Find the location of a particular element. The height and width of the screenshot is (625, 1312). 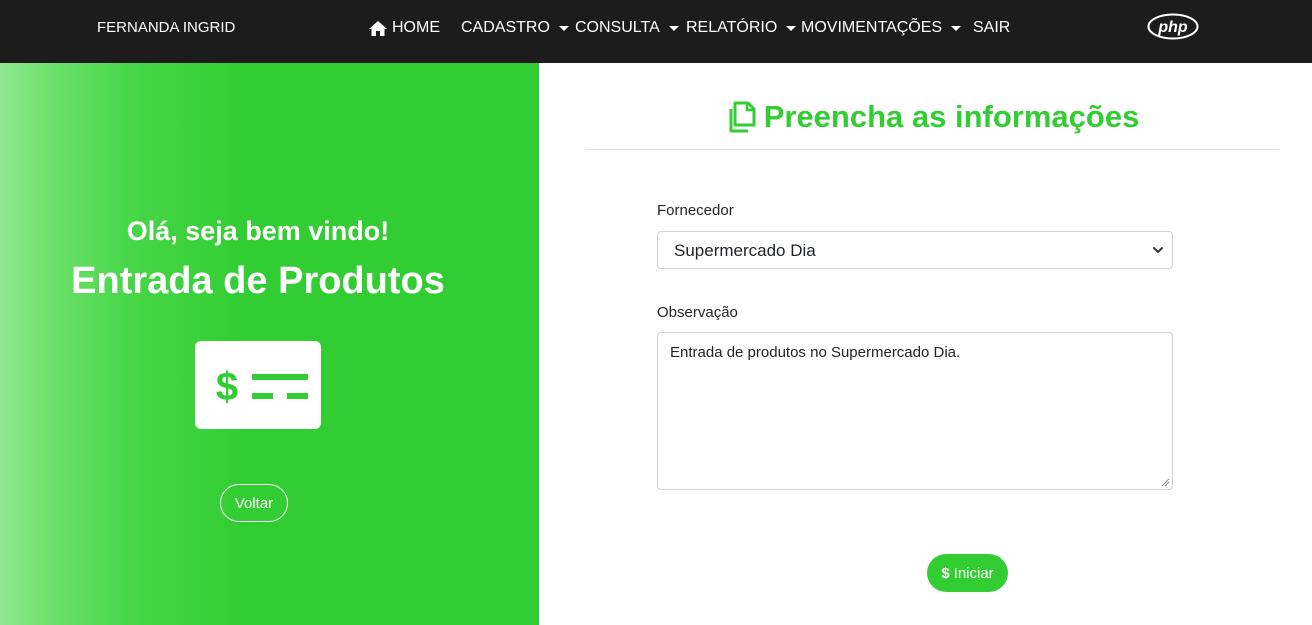

panel-title: Entrada de Produtos is located at coordinates (258, 281).